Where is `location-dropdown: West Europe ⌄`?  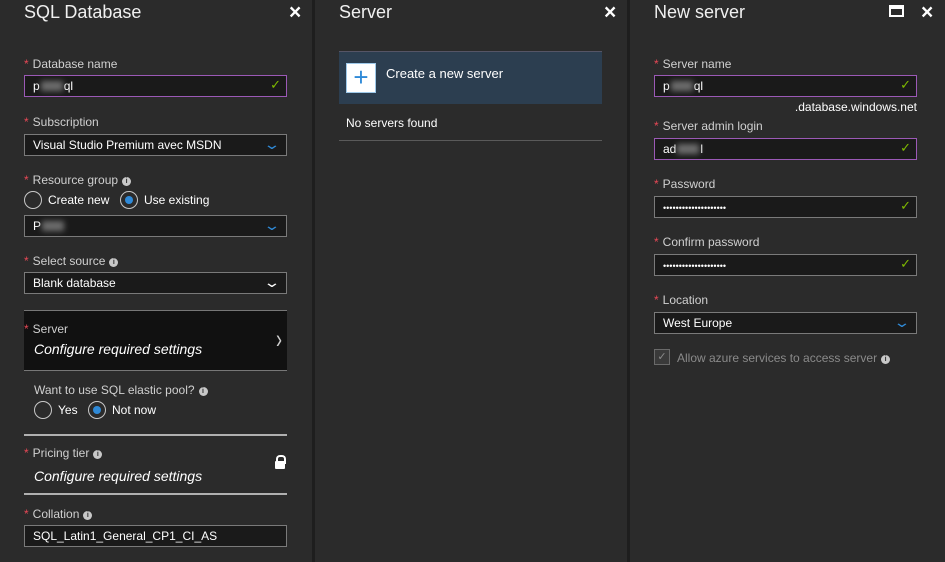
location-dropdown: West Europe ⌄ is located at coordinates (785, 323).